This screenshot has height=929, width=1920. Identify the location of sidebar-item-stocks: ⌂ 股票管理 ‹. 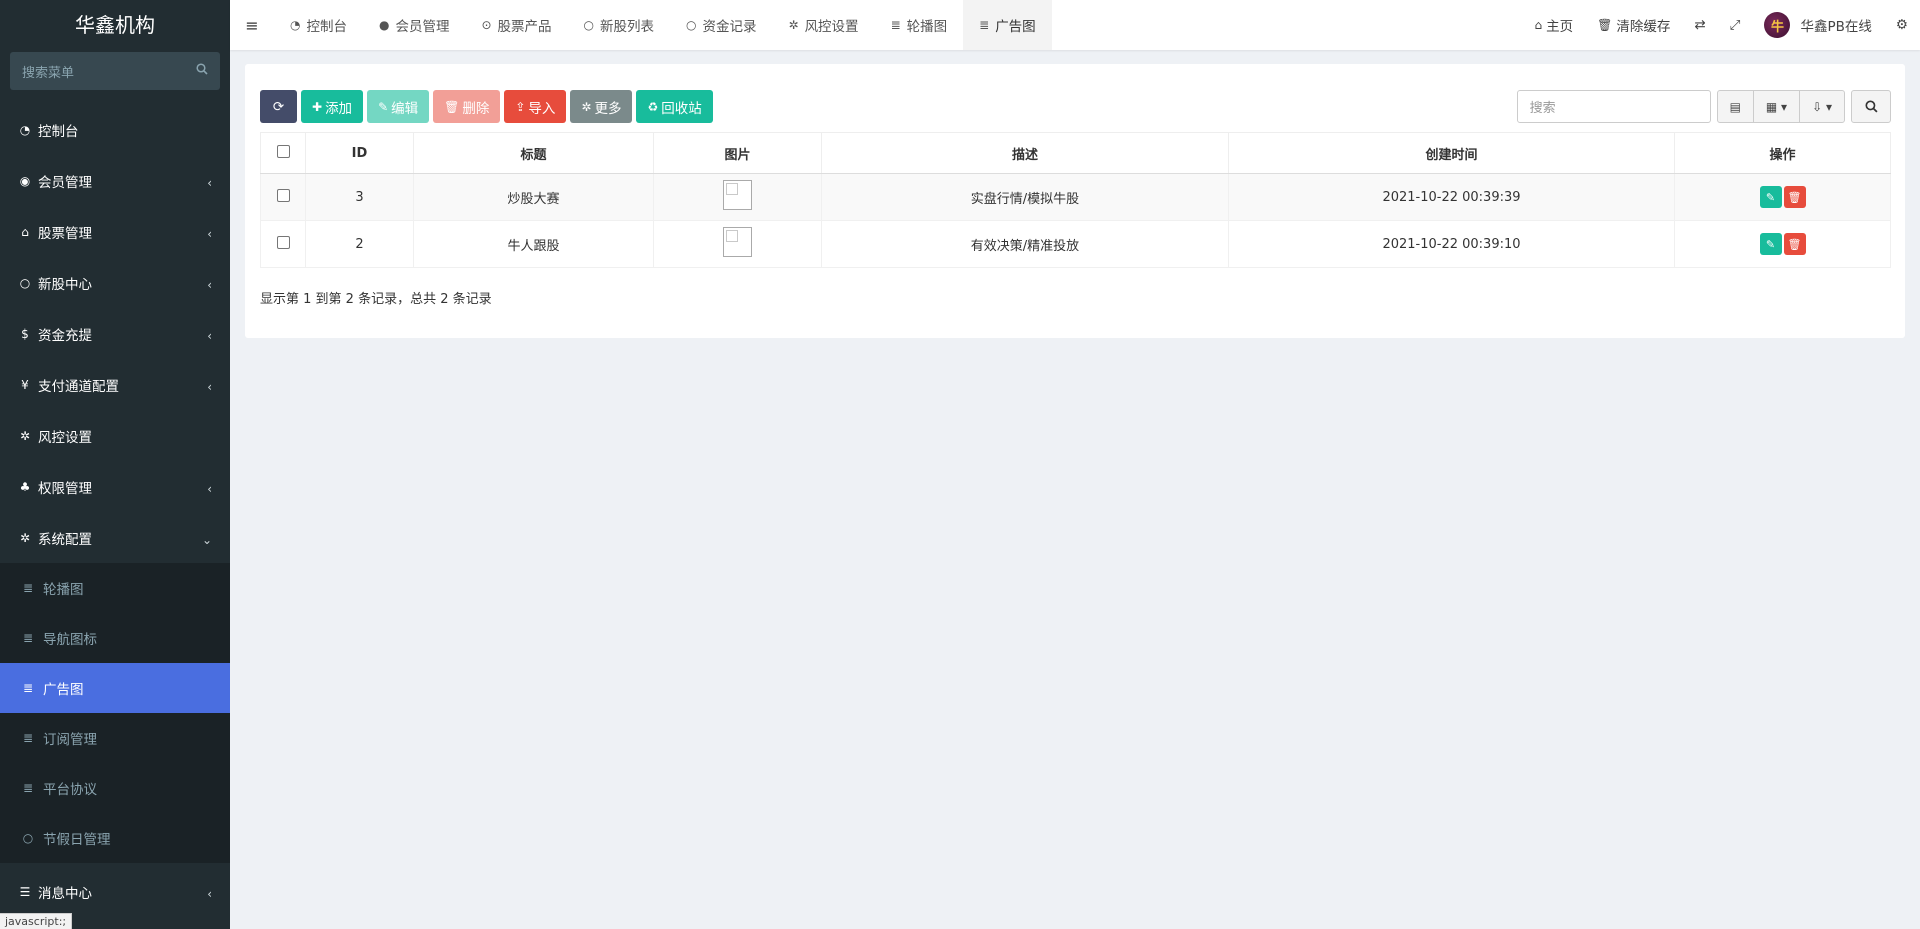
(115, 231).